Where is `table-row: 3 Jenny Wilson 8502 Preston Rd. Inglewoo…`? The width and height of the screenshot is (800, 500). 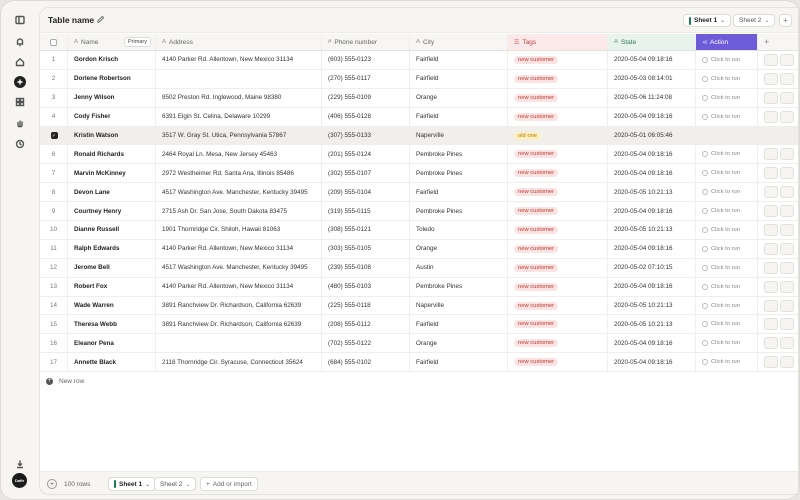 table-row: 3 Jenny Wilson 8502 Preston Rd. Inglewoo… is located at coordinates (419, 98).